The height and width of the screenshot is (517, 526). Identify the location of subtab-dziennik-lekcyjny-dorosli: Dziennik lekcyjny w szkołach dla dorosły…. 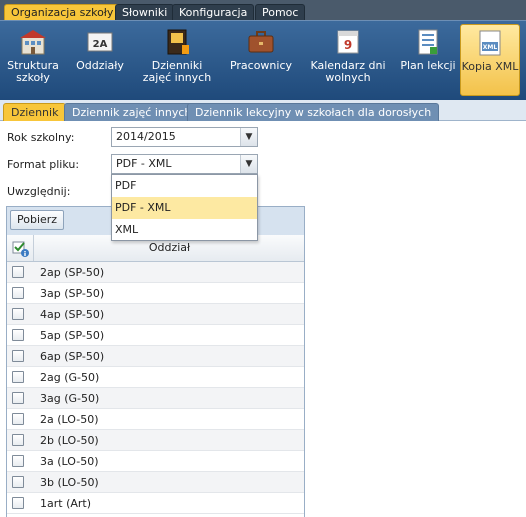
(313, 112).